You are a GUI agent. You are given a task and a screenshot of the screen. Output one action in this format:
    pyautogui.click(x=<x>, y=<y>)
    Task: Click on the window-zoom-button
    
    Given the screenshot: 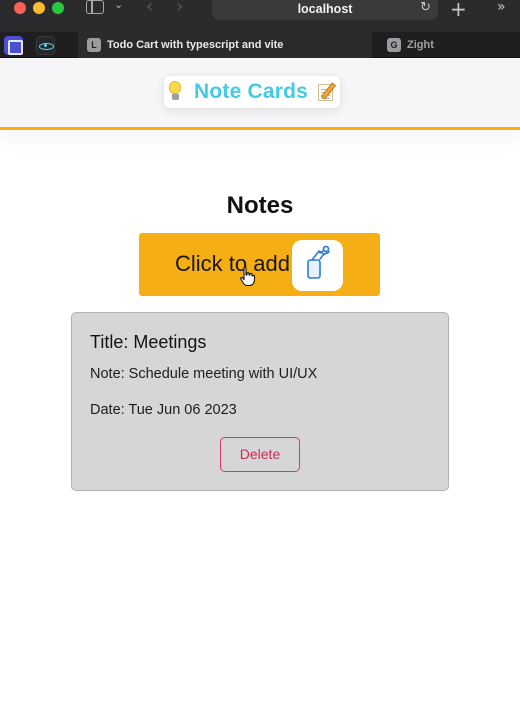 What is the action you would take?
    pyautogui.click(x=58, y=8)
    